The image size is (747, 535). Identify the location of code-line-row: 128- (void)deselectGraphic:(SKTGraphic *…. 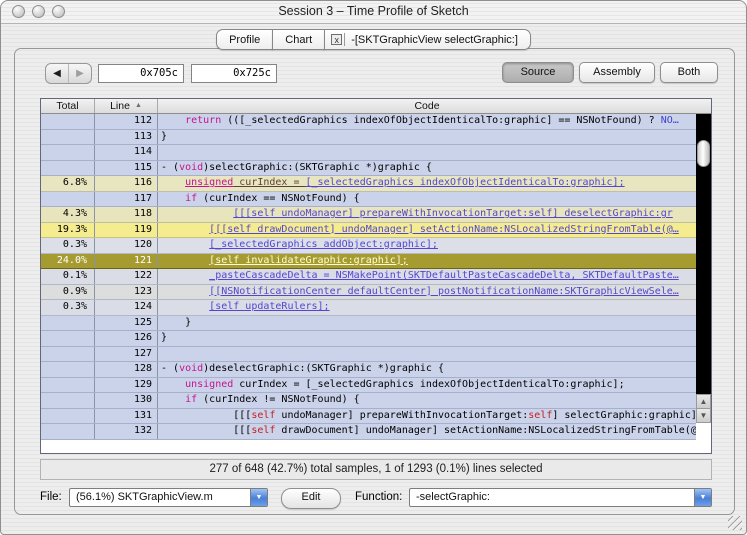
(368, 370).